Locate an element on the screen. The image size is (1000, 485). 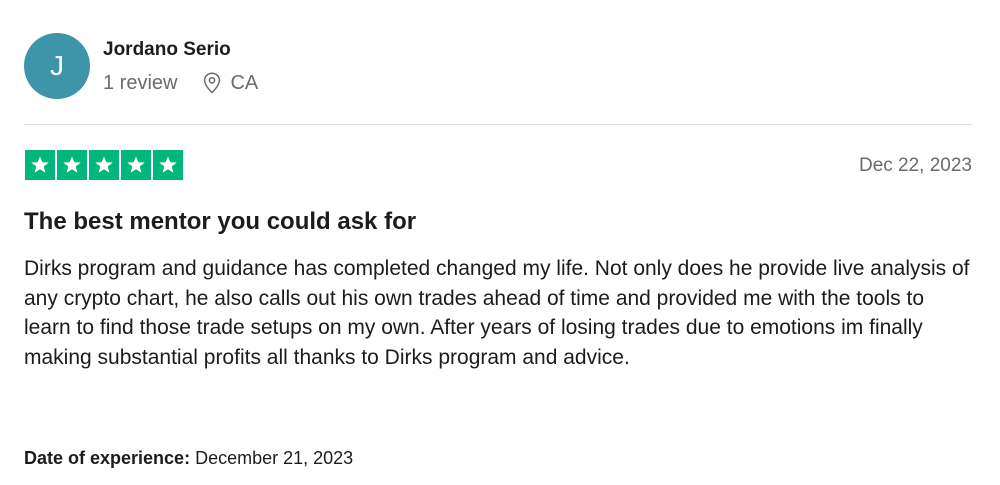
avatar: J is located at coordinates (57, 66).